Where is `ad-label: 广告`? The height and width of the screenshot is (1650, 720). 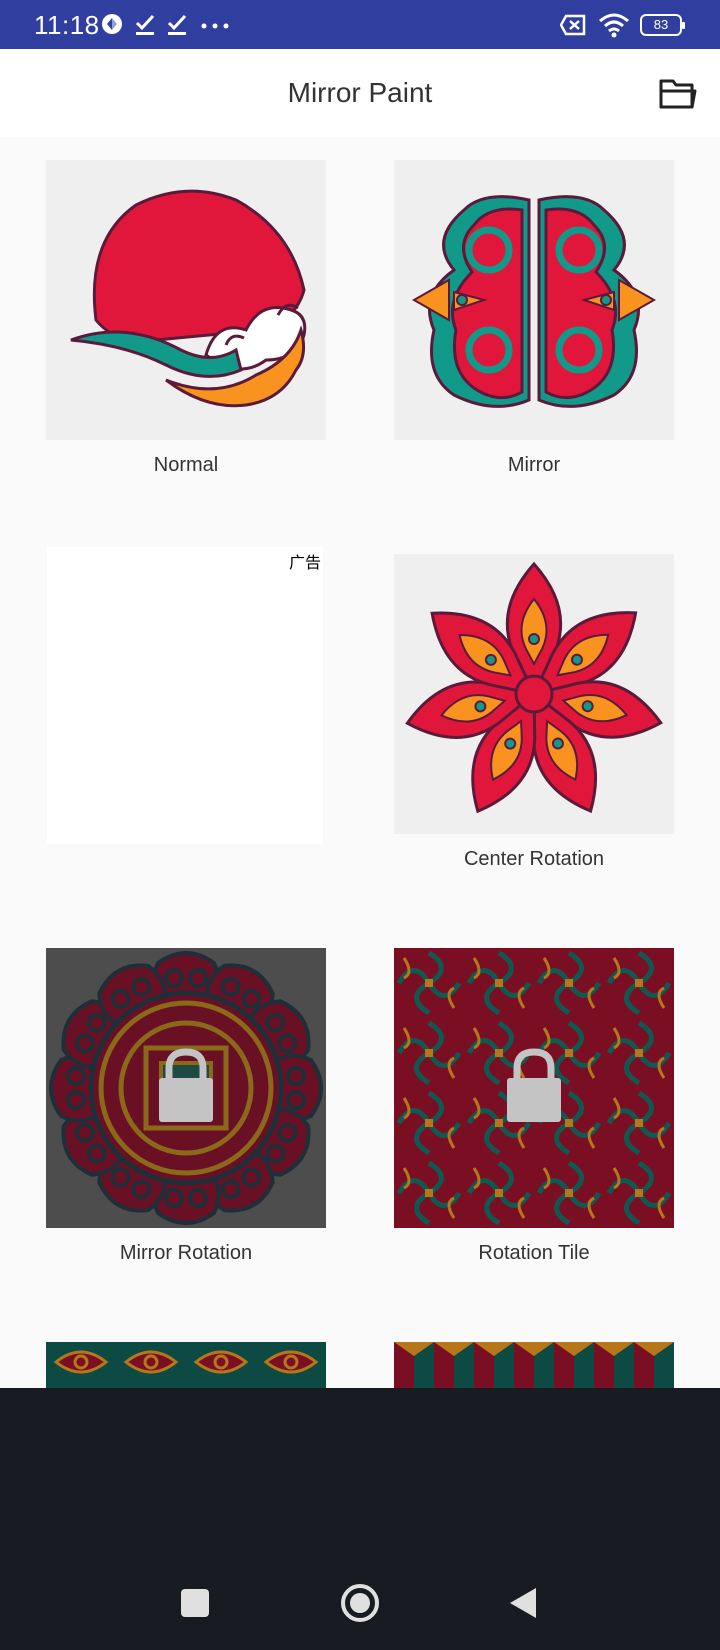 ad-label: 广告 is located at coordinates (304, 563).